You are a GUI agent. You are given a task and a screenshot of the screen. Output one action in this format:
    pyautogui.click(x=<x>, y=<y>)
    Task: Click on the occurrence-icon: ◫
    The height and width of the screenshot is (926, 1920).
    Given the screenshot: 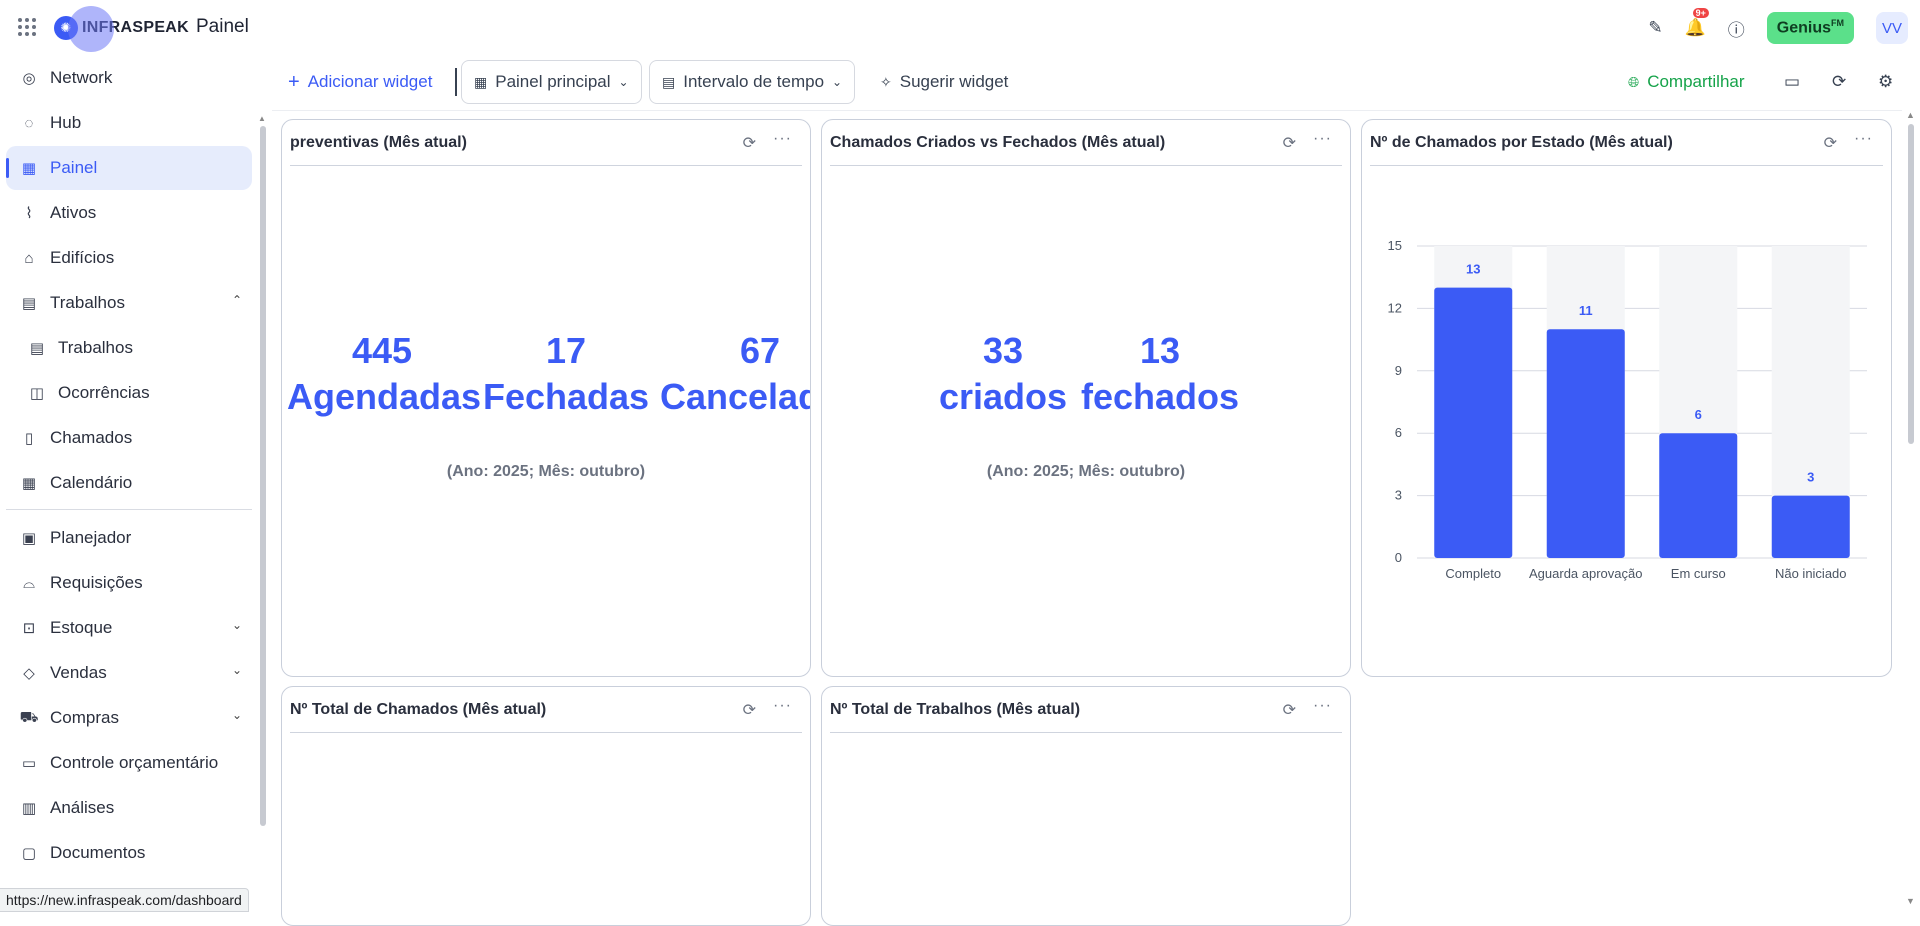 What is the action you would take?
    pyautogui.click(x=37, y=393)
    